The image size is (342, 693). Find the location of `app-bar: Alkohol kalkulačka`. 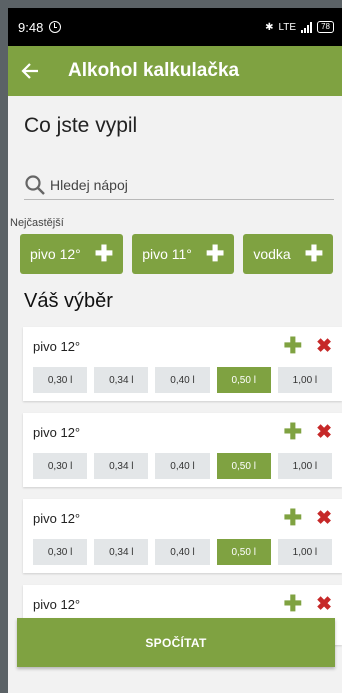

app-bar: Alkohol kalkulačka is located at coordinates (175, 71).